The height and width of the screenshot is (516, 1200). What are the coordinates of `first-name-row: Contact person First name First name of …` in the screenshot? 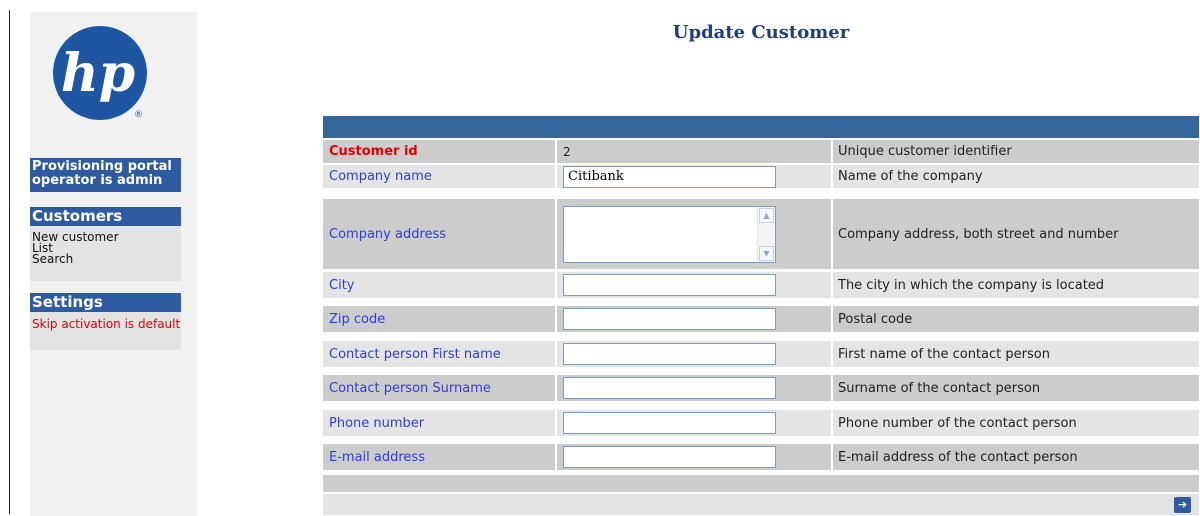 It's located at (761, 354).